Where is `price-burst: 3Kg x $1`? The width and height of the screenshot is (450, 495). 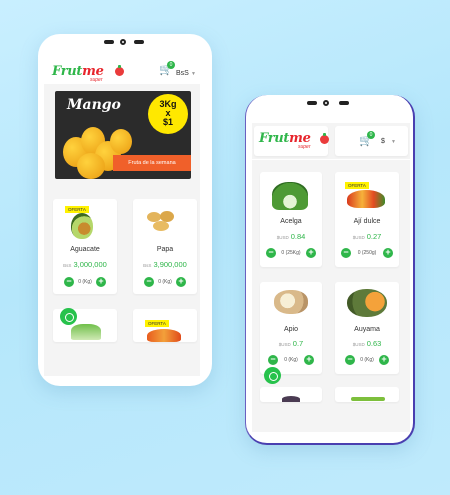 price-burst: 3Kg x $1 is located at coordinates (168, 114).